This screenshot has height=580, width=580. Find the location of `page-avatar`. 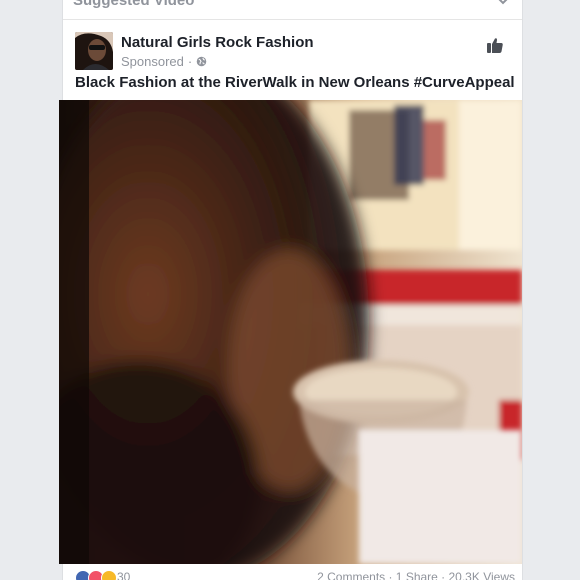

page-avatar is located at coordinates (94, 51).